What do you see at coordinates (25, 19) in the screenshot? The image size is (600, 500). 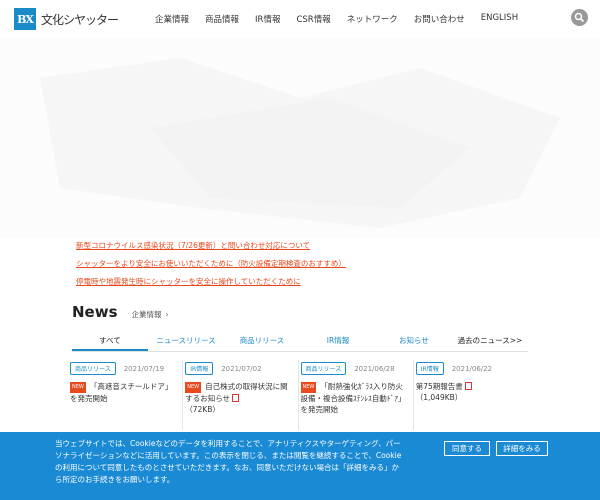 I see `logo-mark: BX` at bounding box center [25, 19].